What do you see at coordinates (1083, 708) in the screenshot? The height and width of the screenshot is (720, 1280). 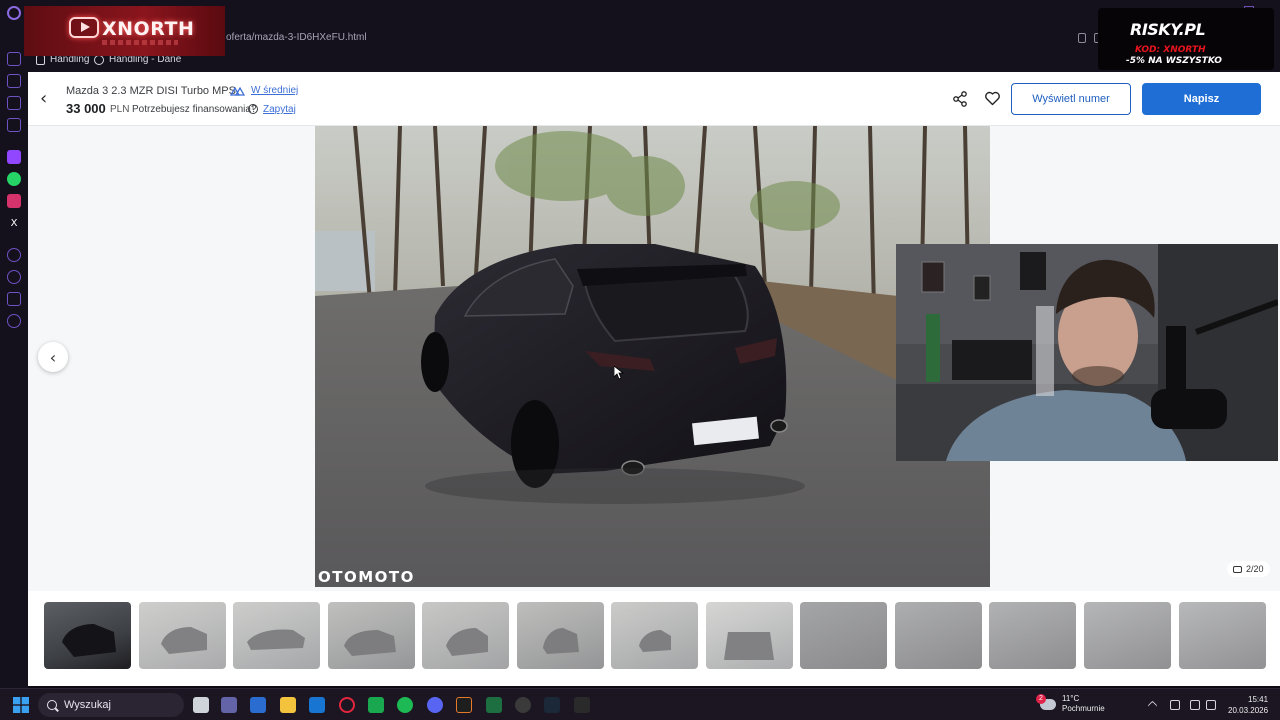 I see `weather-desc: Pochmurnie` at bounding box center [1083, 708].